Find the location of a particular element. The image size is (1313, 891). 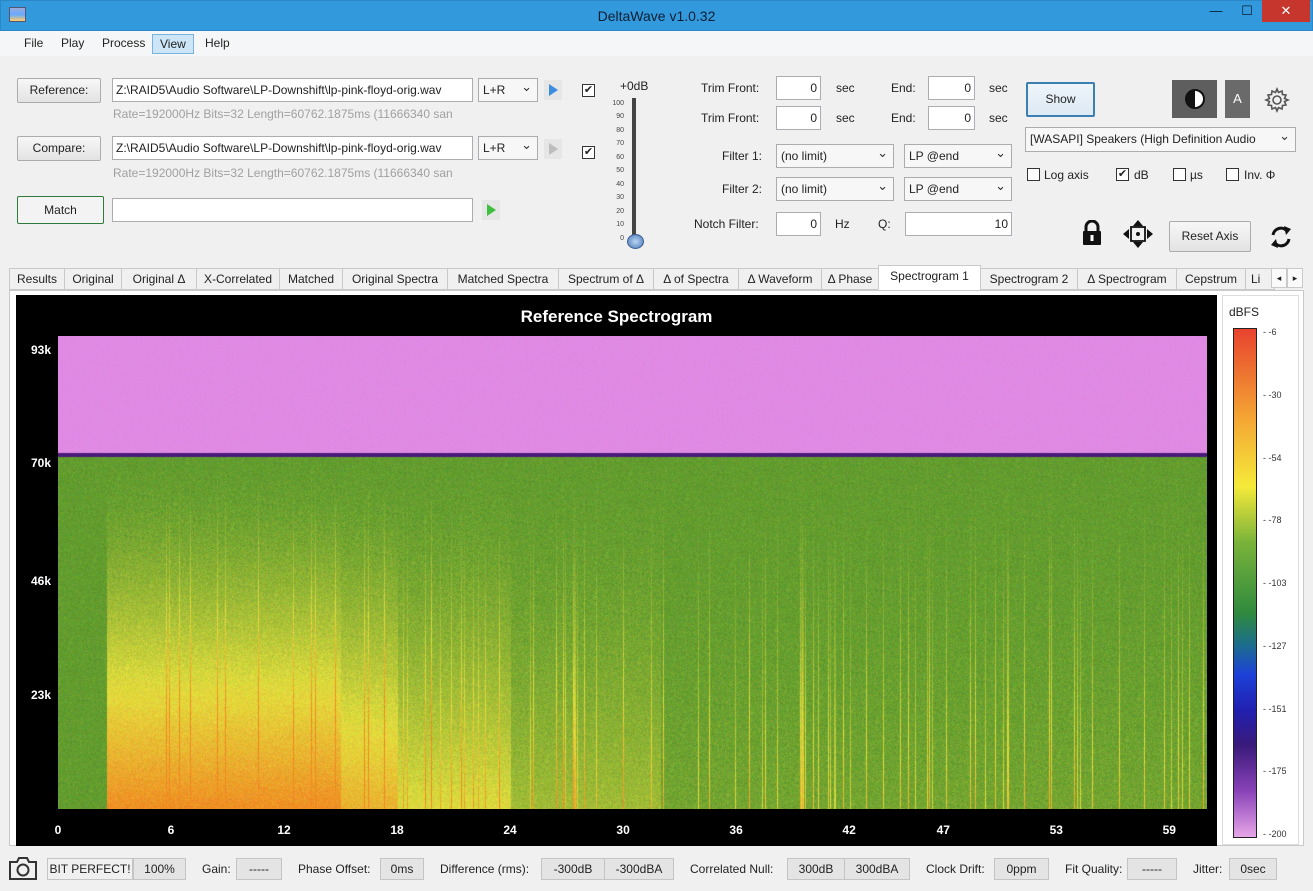

tab-spectrum-of-delta: Spectrum of Δ is located at coordinates (606, 279).